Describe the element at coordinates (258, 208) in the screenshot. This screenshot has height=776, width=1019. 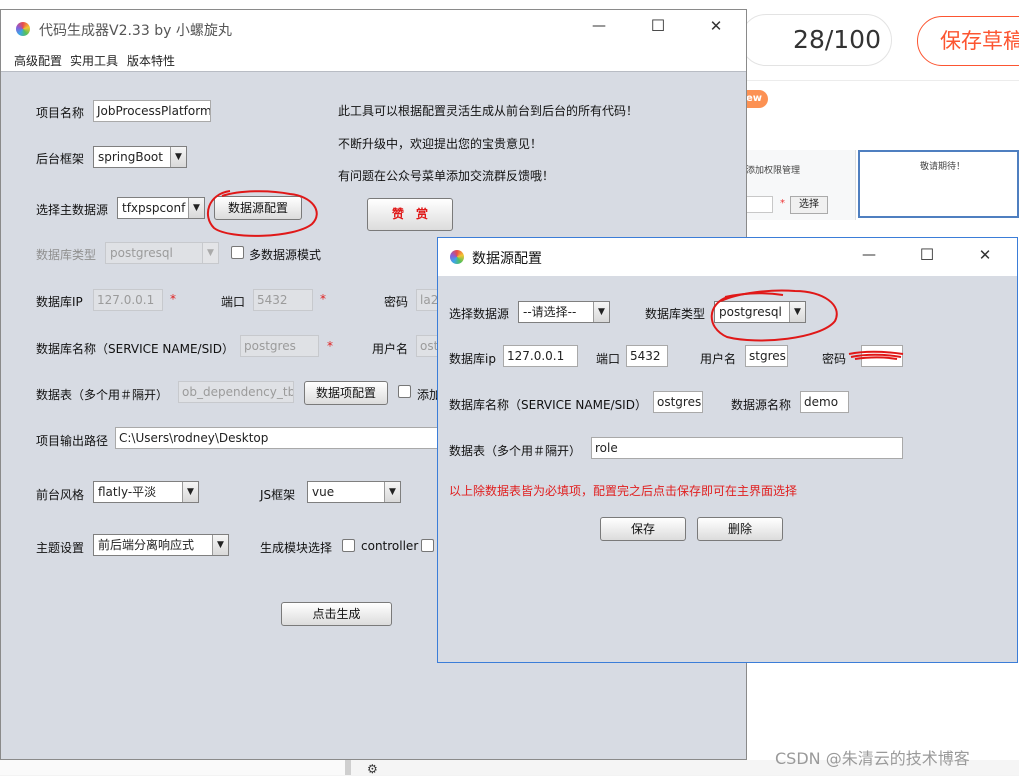
I see `datasource-config-button: 数据源配置` at that location.